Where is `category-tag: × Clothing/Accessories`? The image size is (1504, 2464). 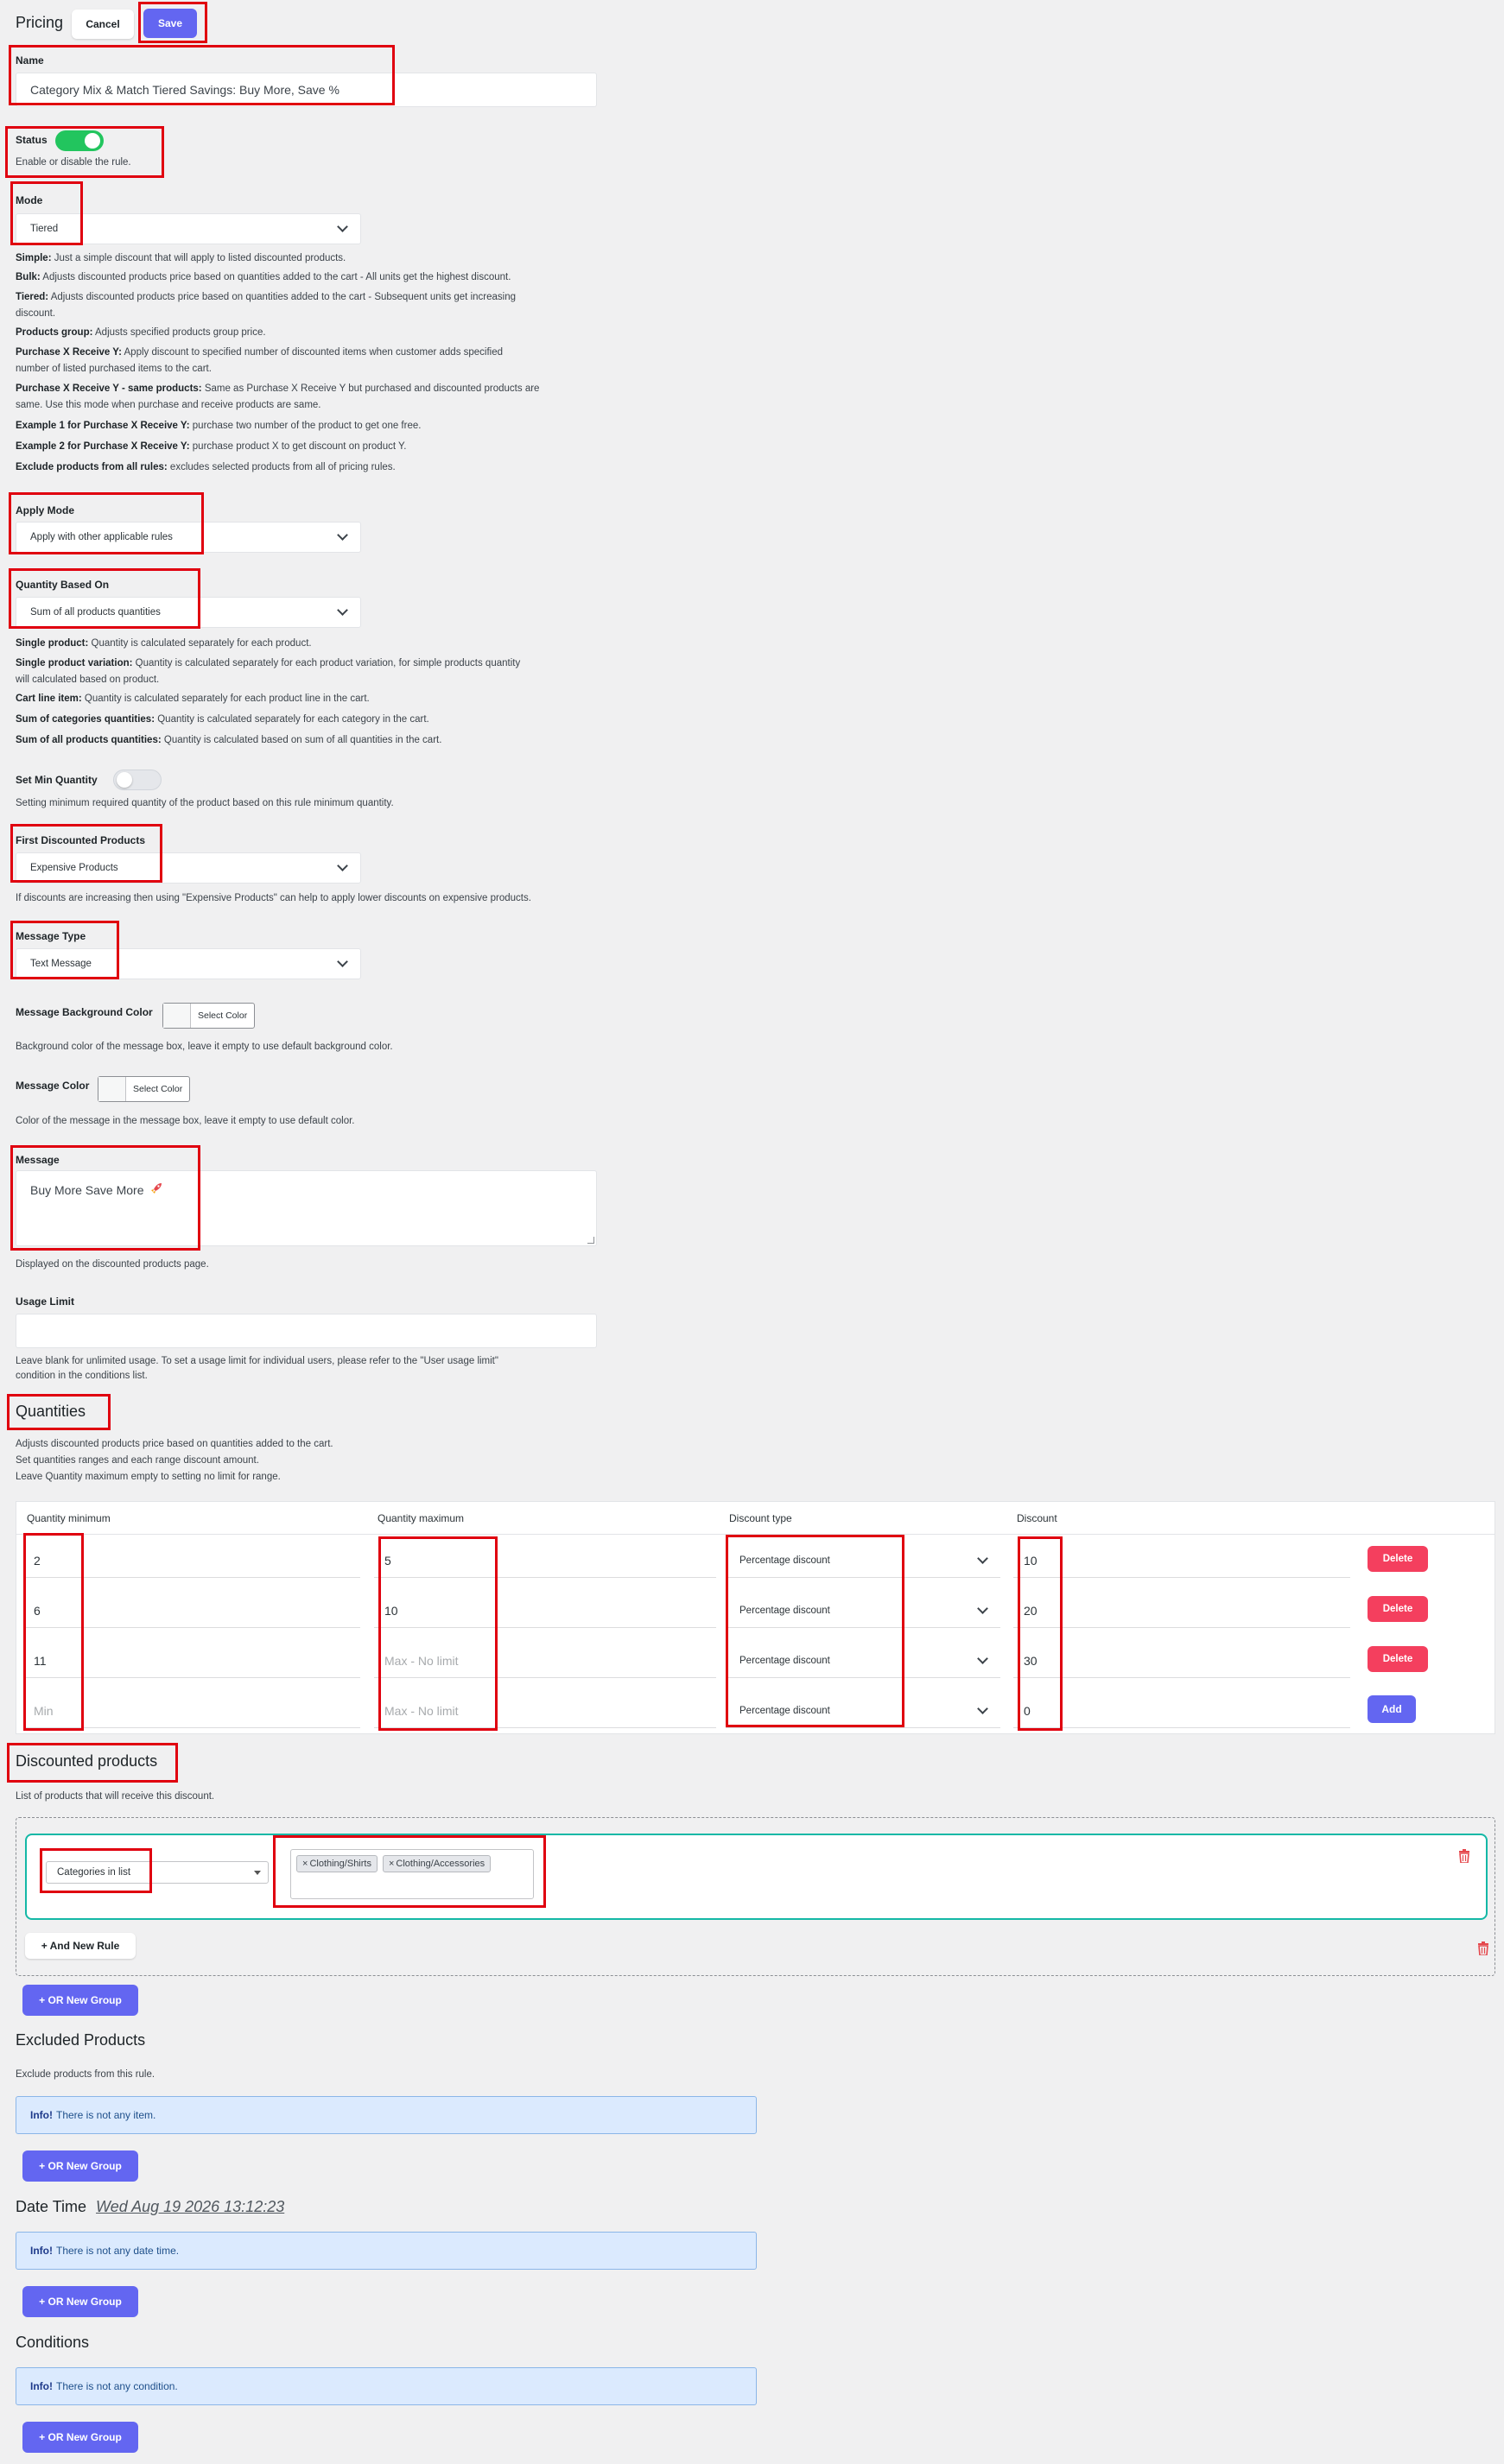 category-tag: × Clothing/Accessories is located at coordinates (437, 1864).